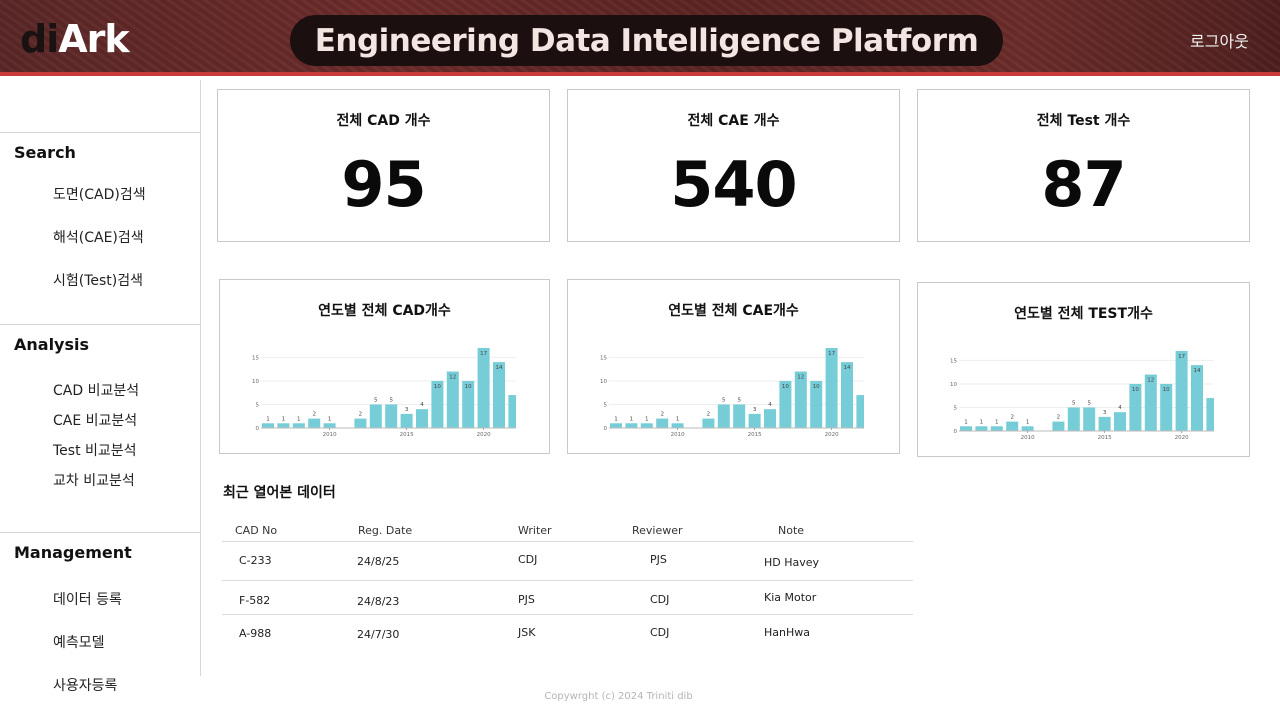 The height and width of the screenshot is (720, 1280). What do you see at coordinates (606, 405) in the screenshot?
I see `y-tick-label: 5` at bounding box center [606, 405].